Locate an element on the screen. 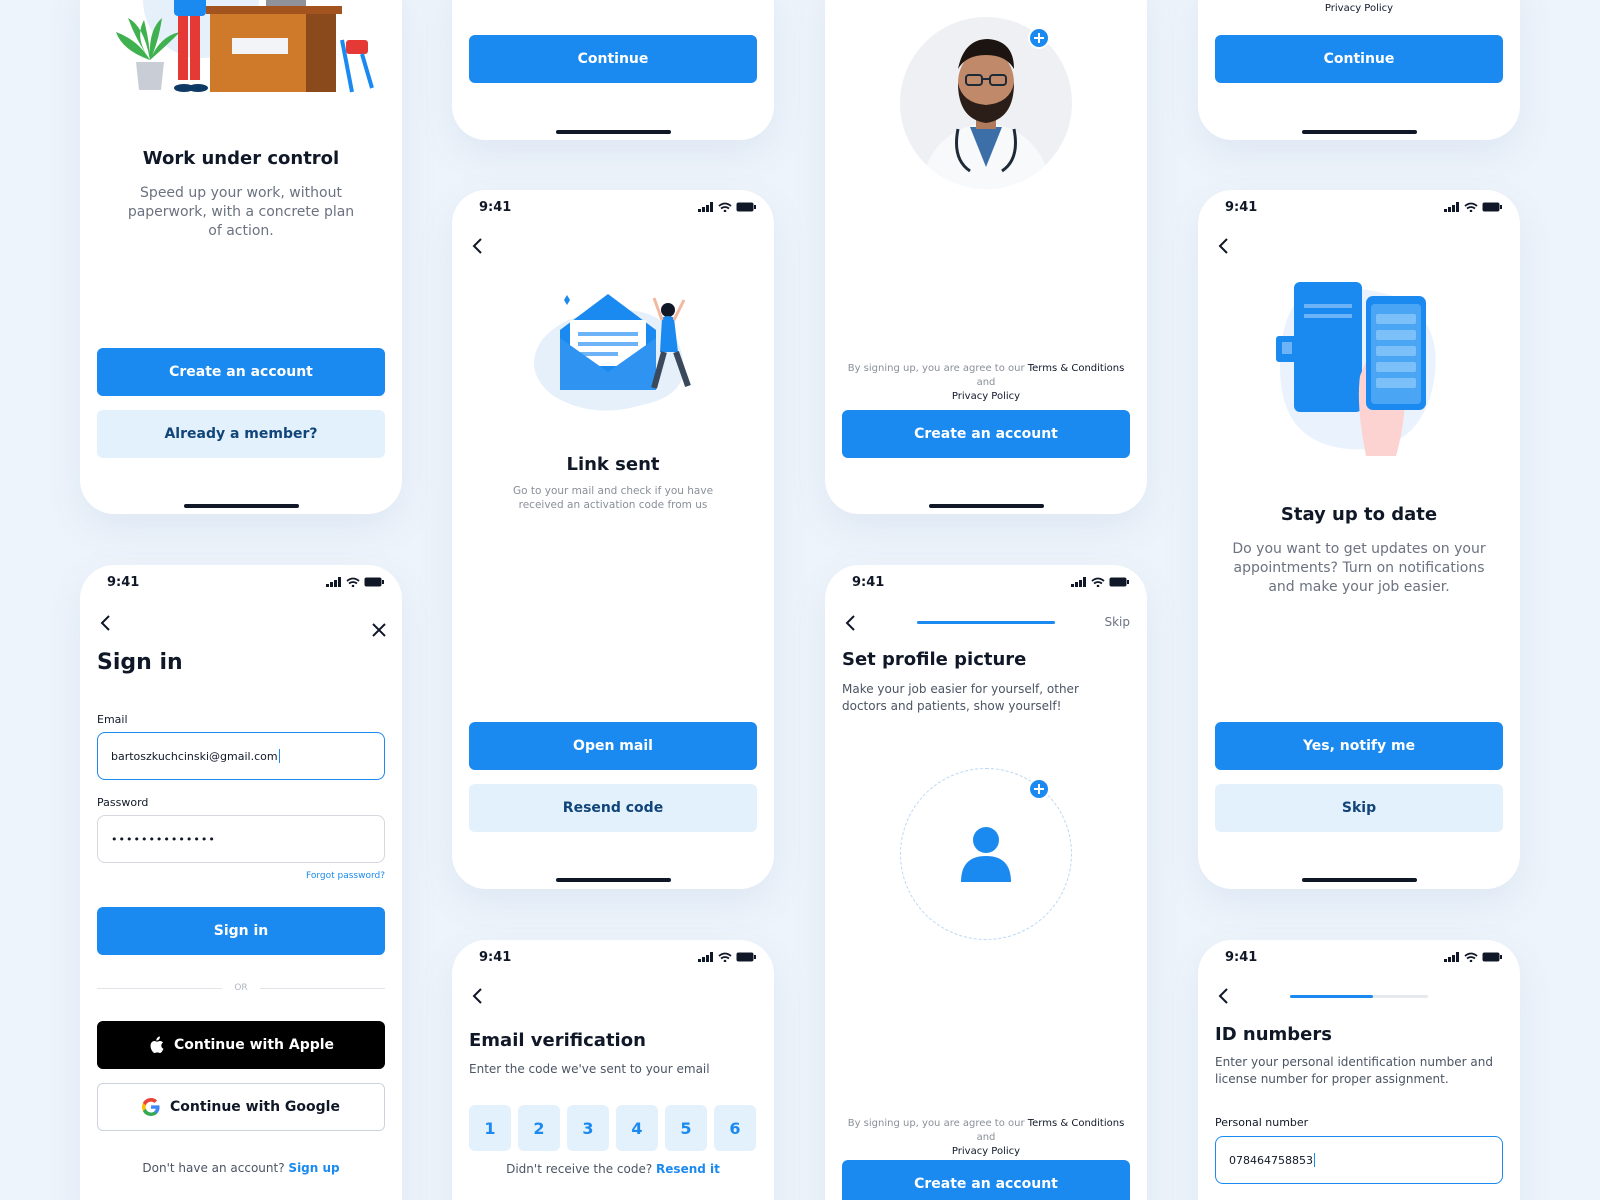  link-sent-title: Link sent is located at coordinates (613, 464).